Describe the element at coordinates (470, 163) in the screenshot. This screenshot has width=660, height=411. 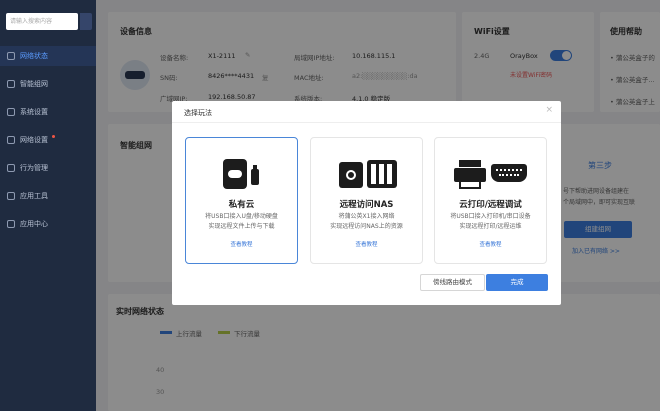
I see `printer-top` at that location.